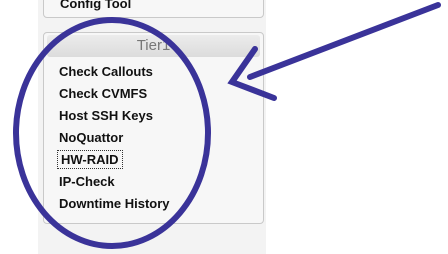 This screenshot has width=448, height=254. I want to click on menu-item-check-callouts: Check Callouts, so click(153, 72).